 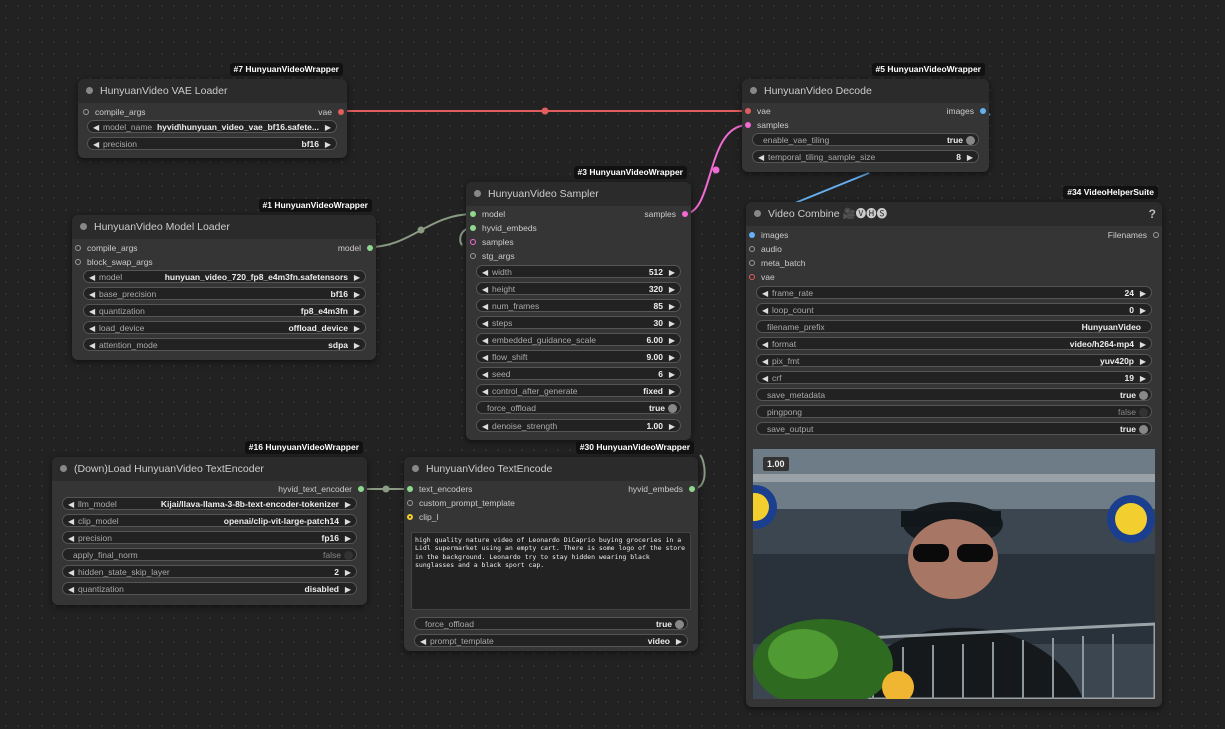 What do you see at coordinates (666, 214) in the screenshot?
I see `output-samples: samples` at bounding box center [666, 214].